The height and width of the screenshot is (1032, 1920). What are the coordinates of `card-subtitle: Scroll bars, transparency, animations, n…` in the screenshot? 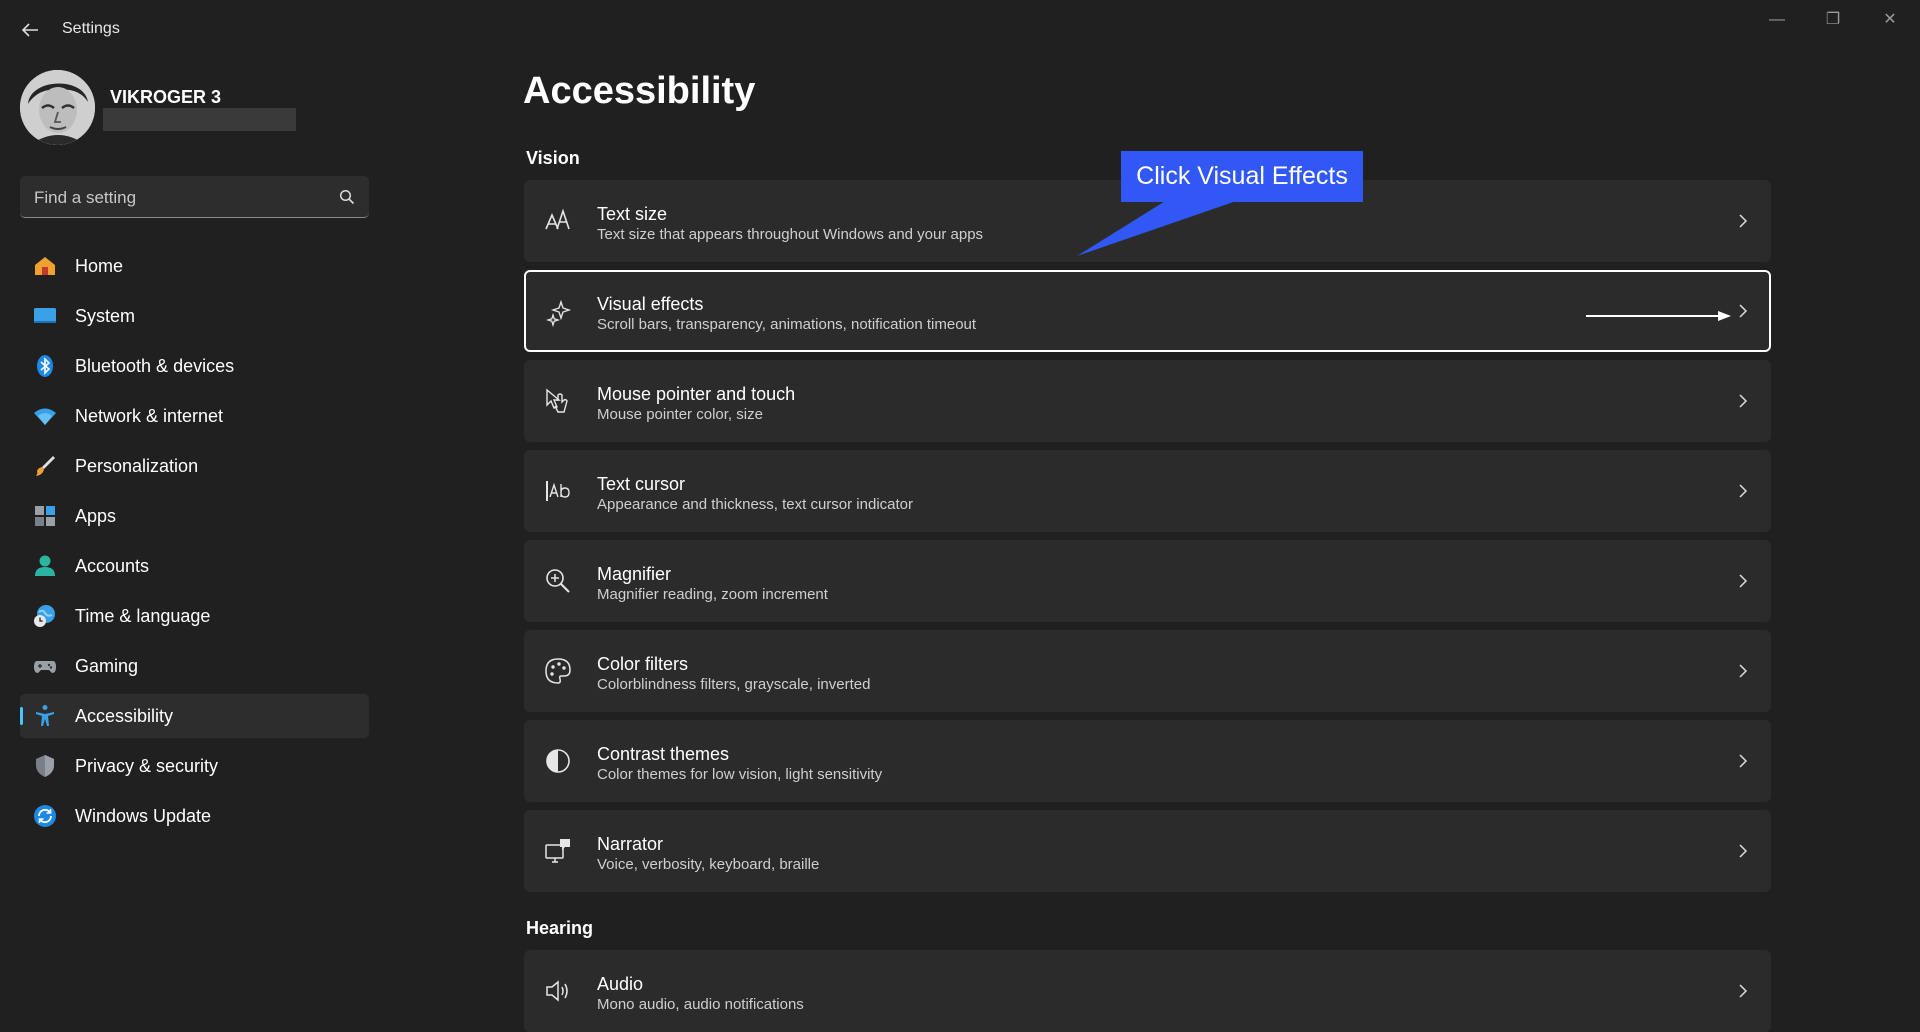 It's located at (787, 324).